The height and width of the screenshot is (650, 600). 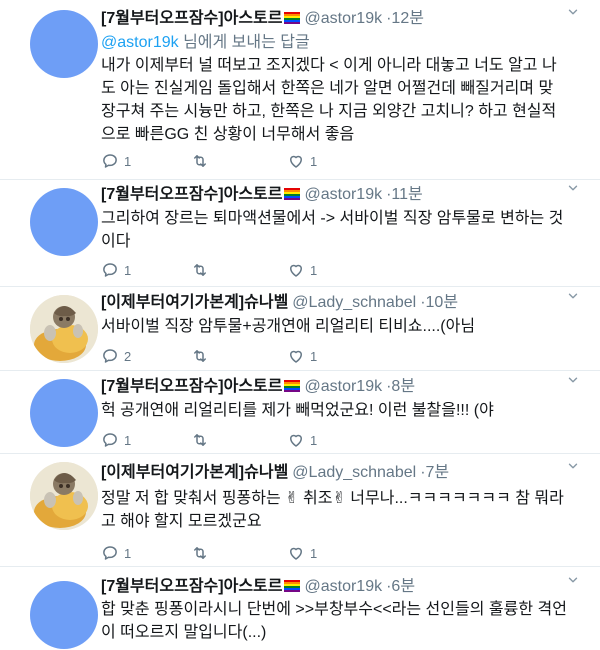 I want to click on tweet-header: [7월부터오프잠수]아스토르 @astor19k ·12분, so click(x=333, y=19).